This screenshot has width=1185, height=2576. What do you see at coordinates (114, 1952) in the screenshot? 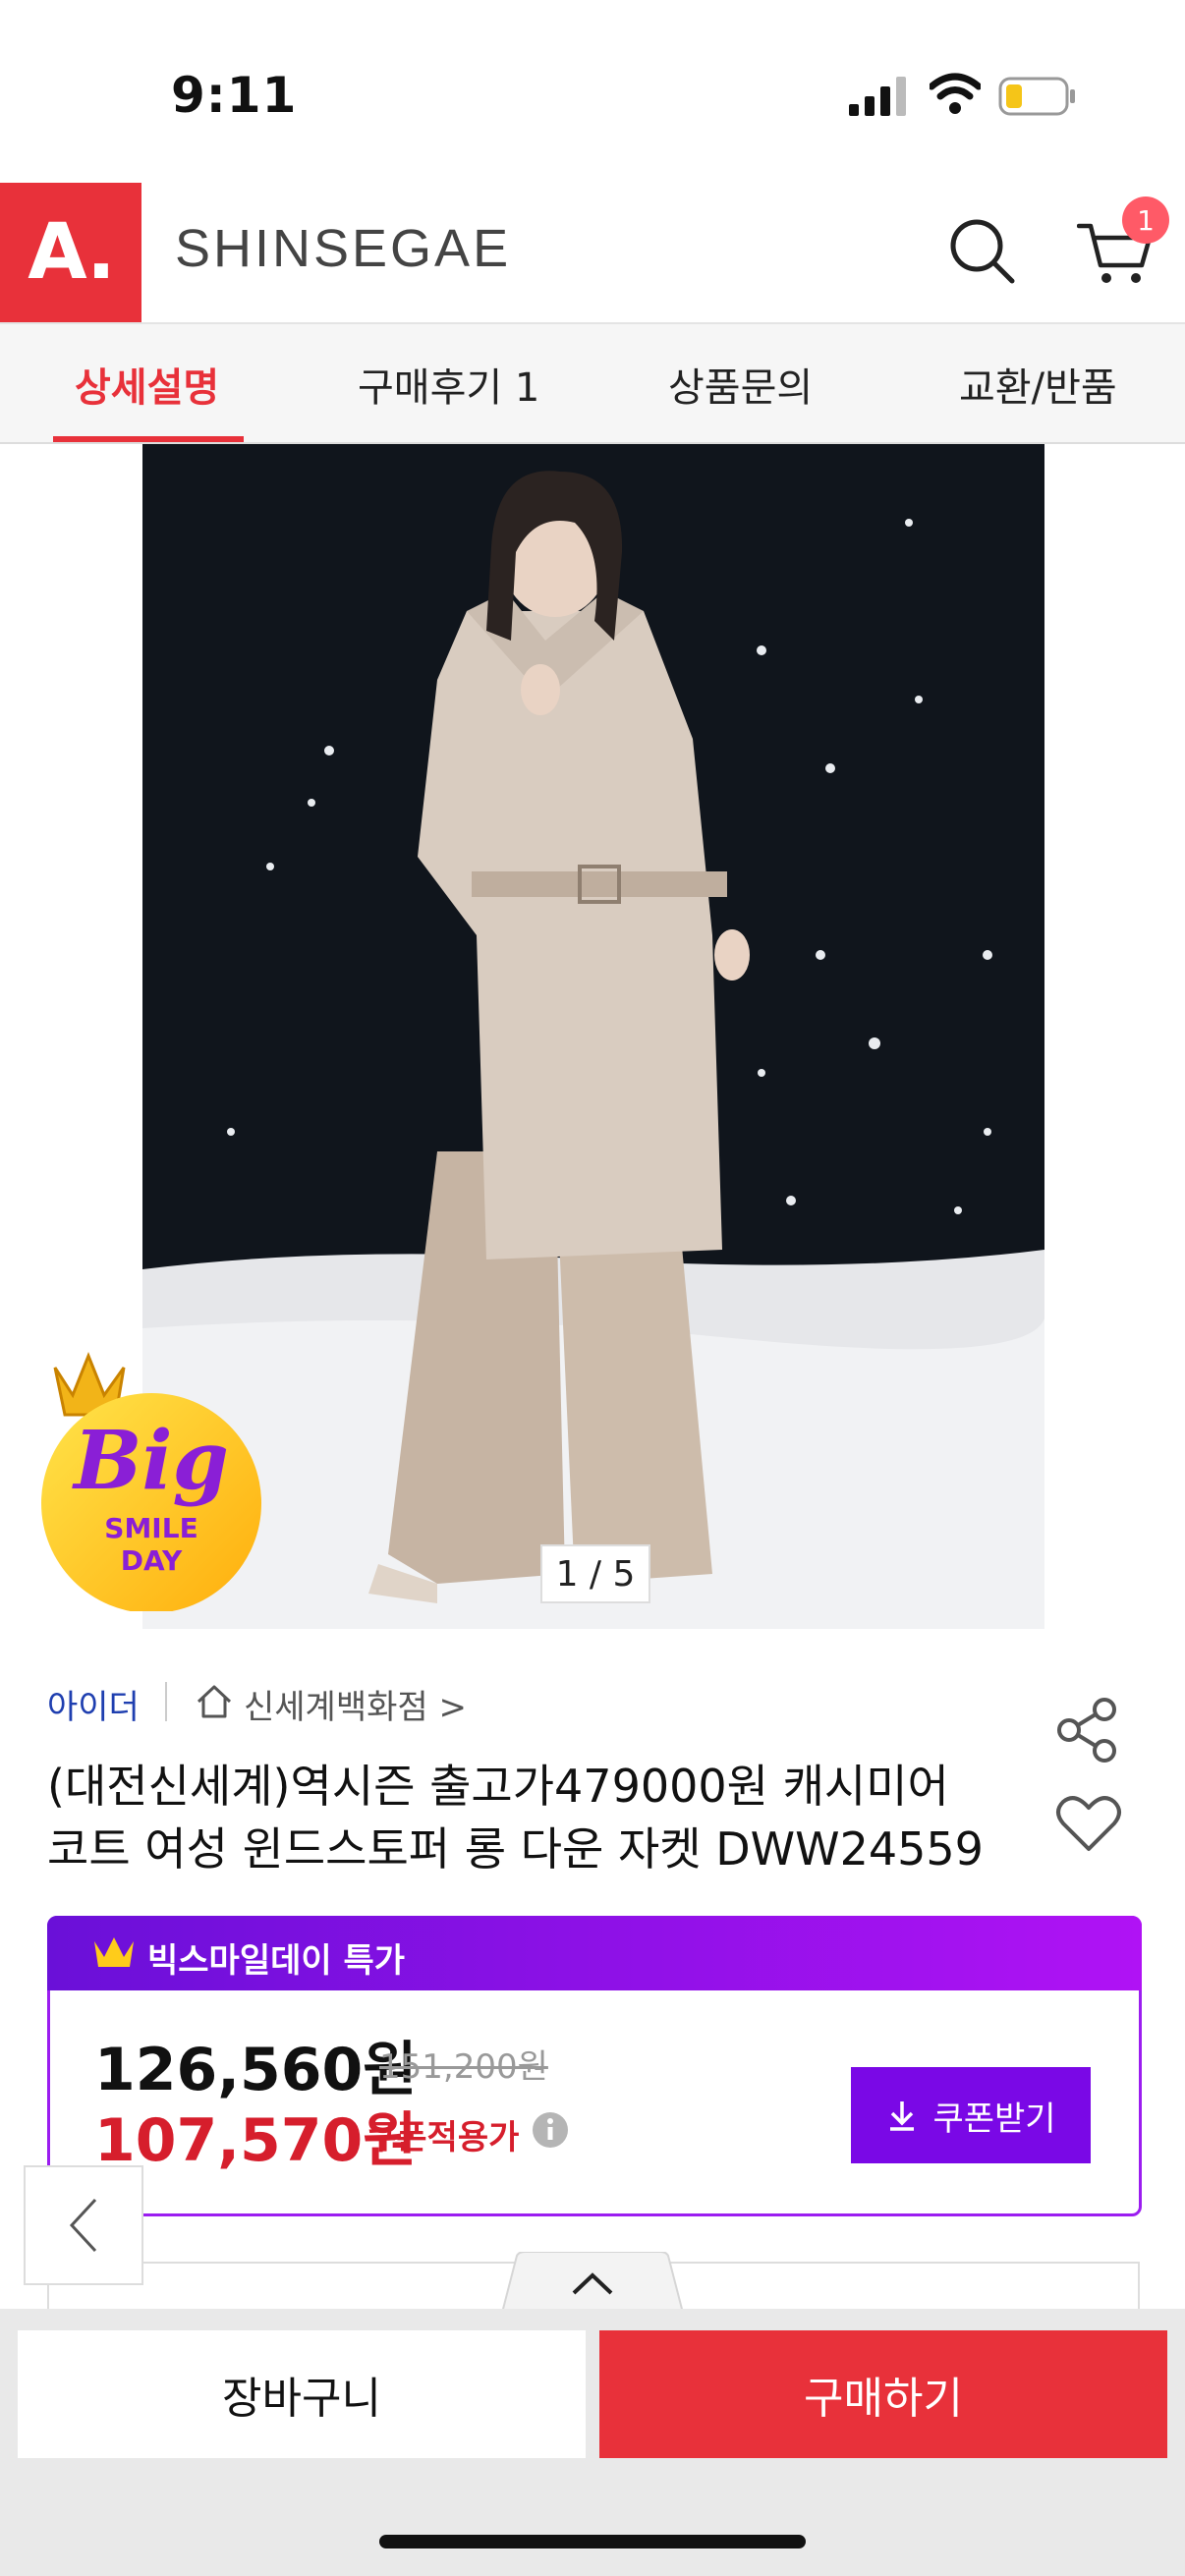
I see `crown-icon` at bounding box center [114, 1952].